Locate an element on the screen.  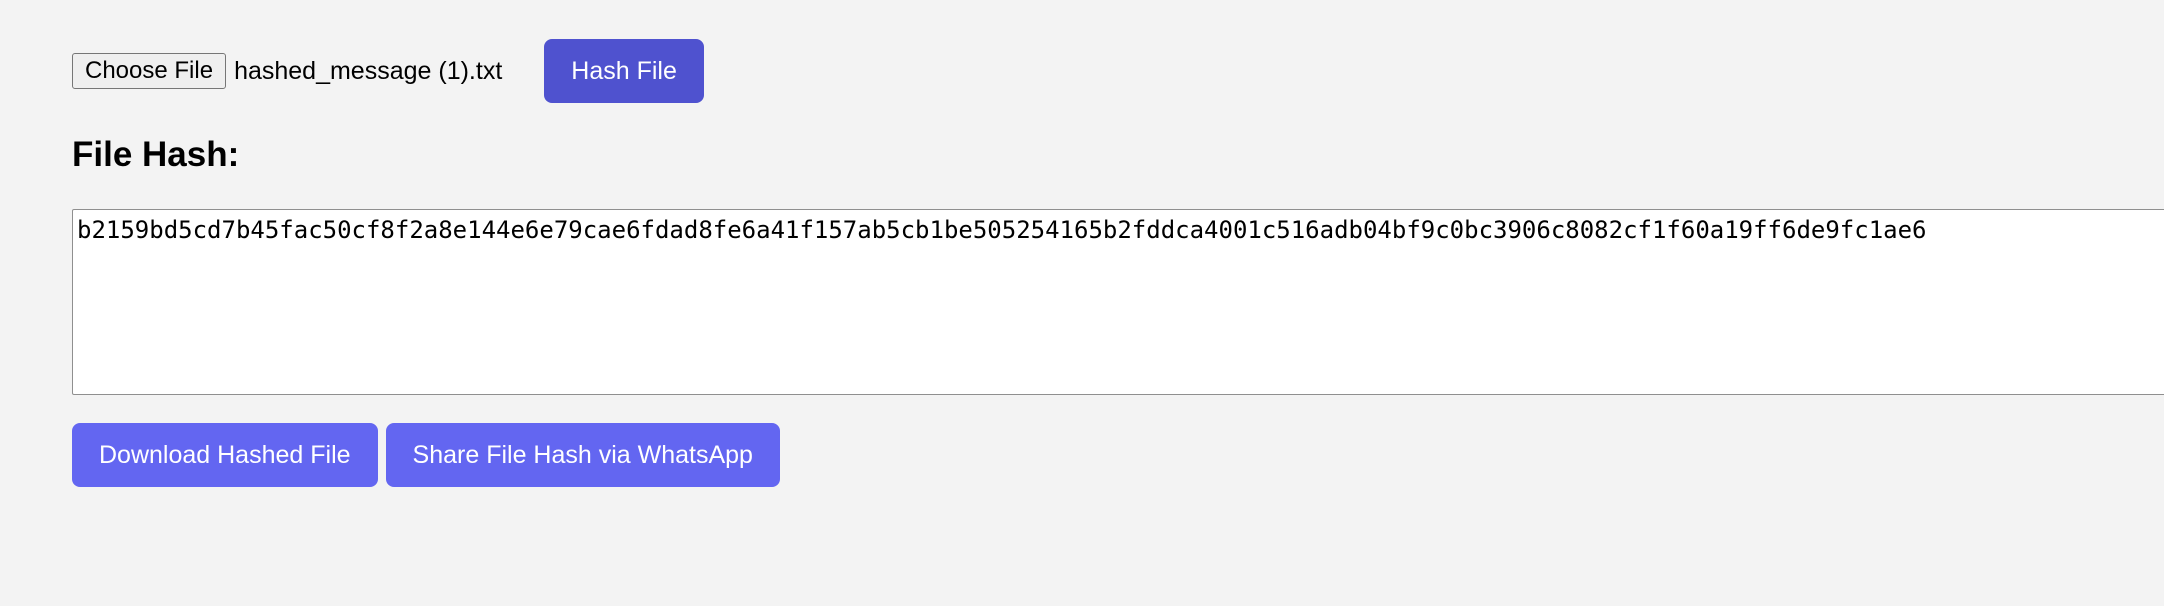
download-hashed-file-button: Download Hashed File is located at coordinates (225, 455).